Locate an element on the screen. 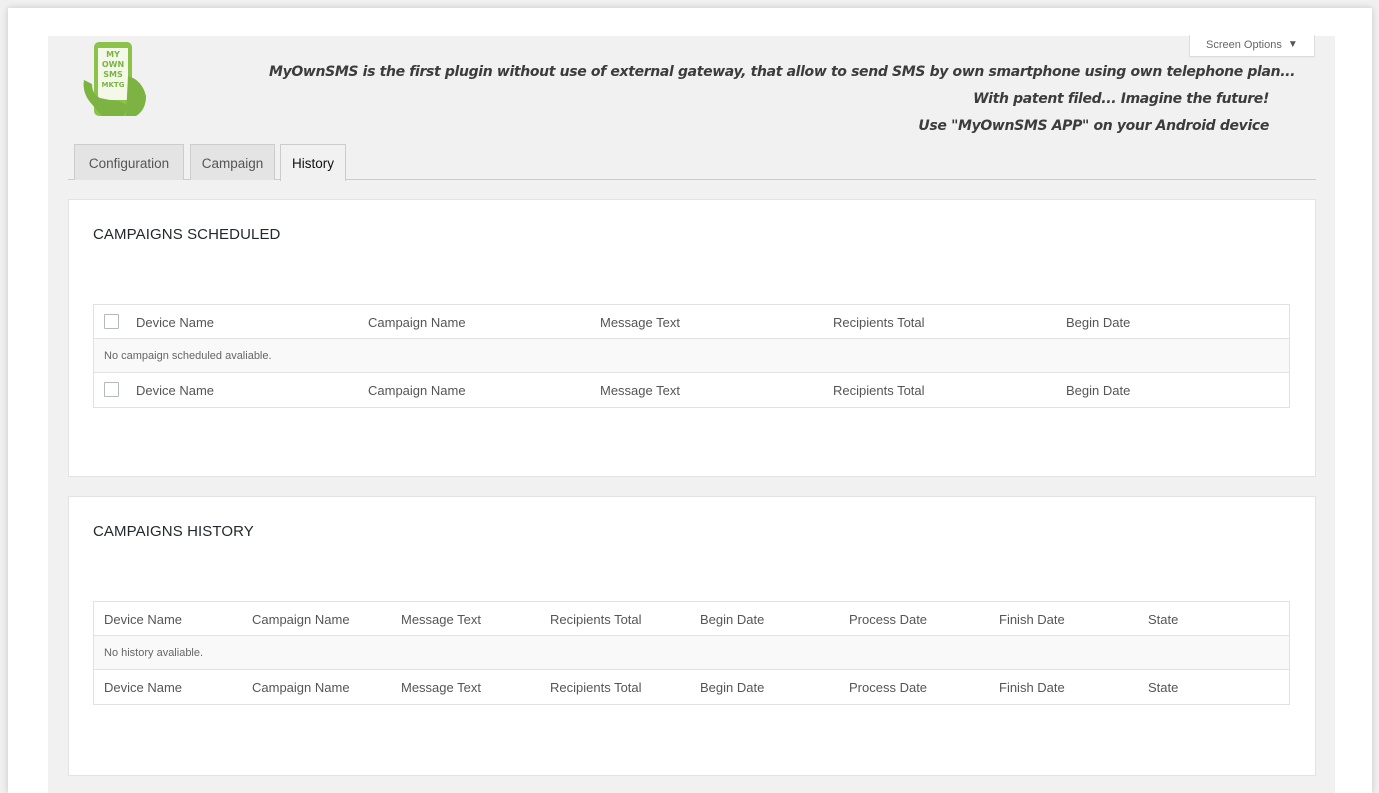 The image size is (1379, 793). column-footer-process-date: Process Date is located at coordinates (888, 687).